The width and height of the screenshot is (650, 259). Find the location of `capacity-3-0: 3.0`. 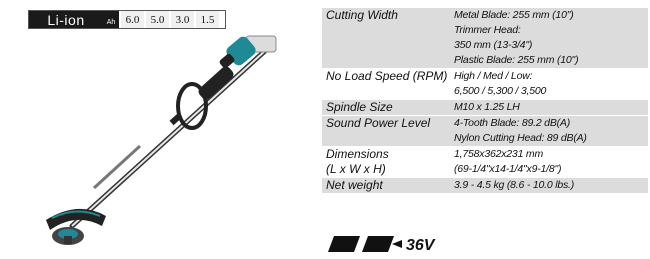

capacity-3-0: 3.0 is located at coordinates (182, 19).